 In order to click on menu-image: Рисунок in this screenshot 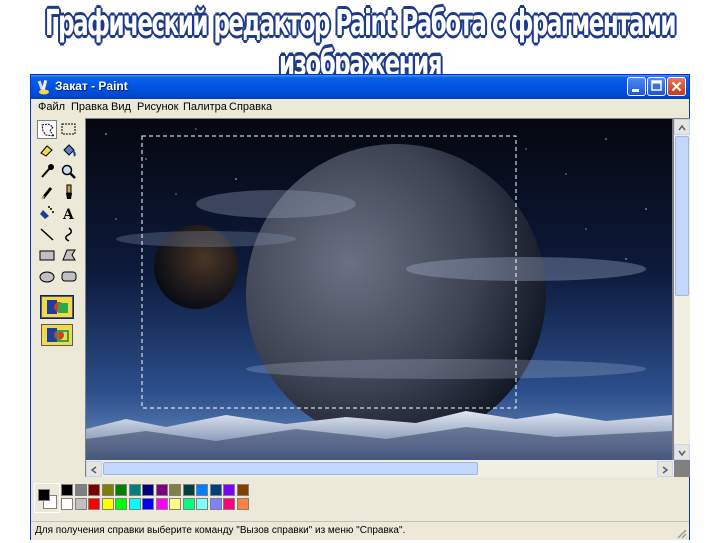, I will do `click(158, 107)`.